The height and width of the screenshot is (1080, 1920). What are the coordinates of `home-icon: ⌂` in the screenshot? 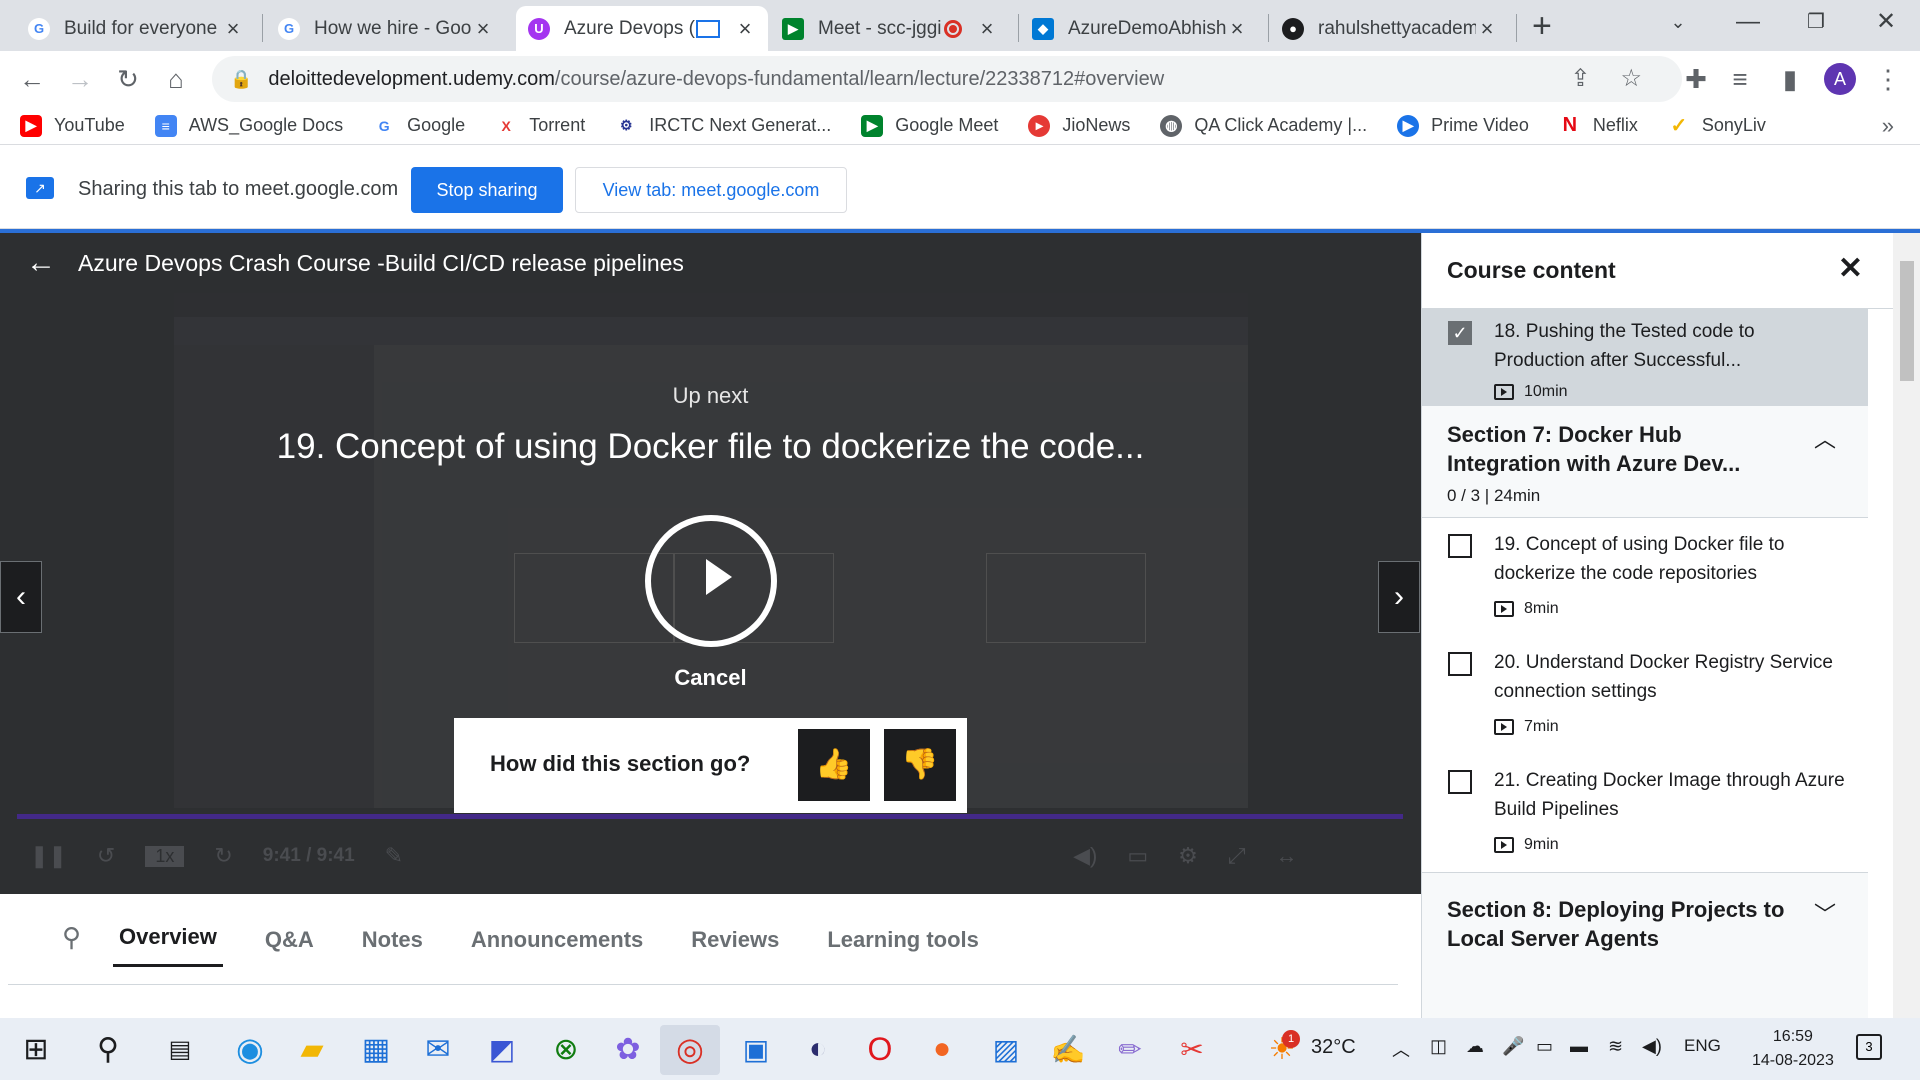 It's located at (176, 79).